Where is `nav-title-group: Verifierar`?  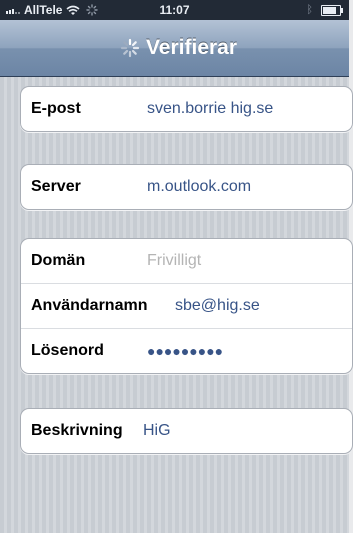 nav-title-group: Verifierar is located at coordinates (178, 48).